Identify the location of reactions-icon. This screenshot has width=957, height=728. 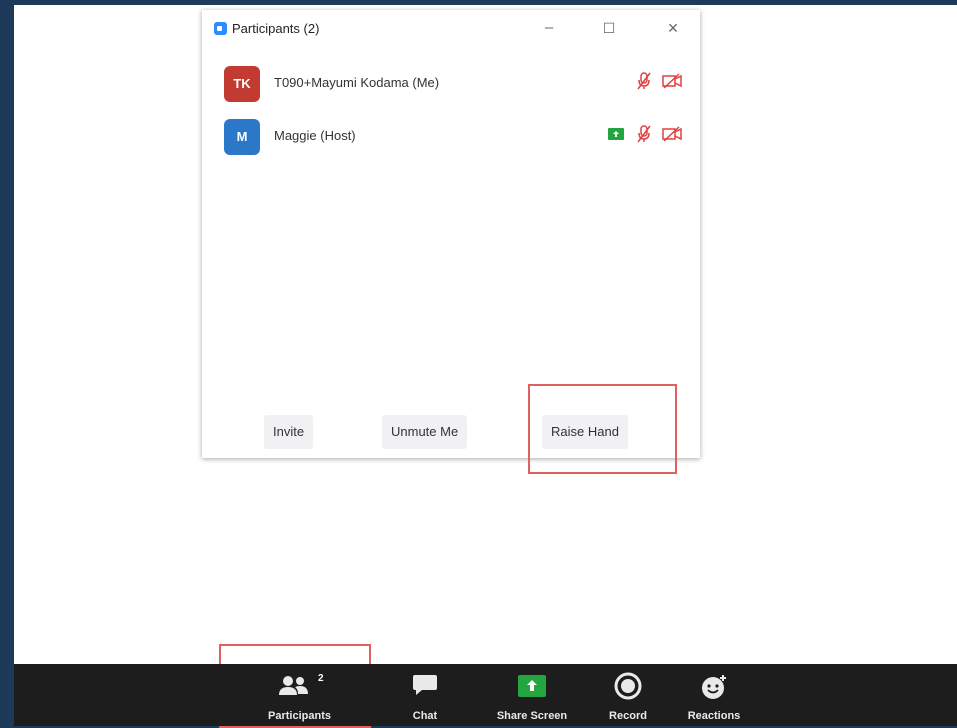
(714, 687).